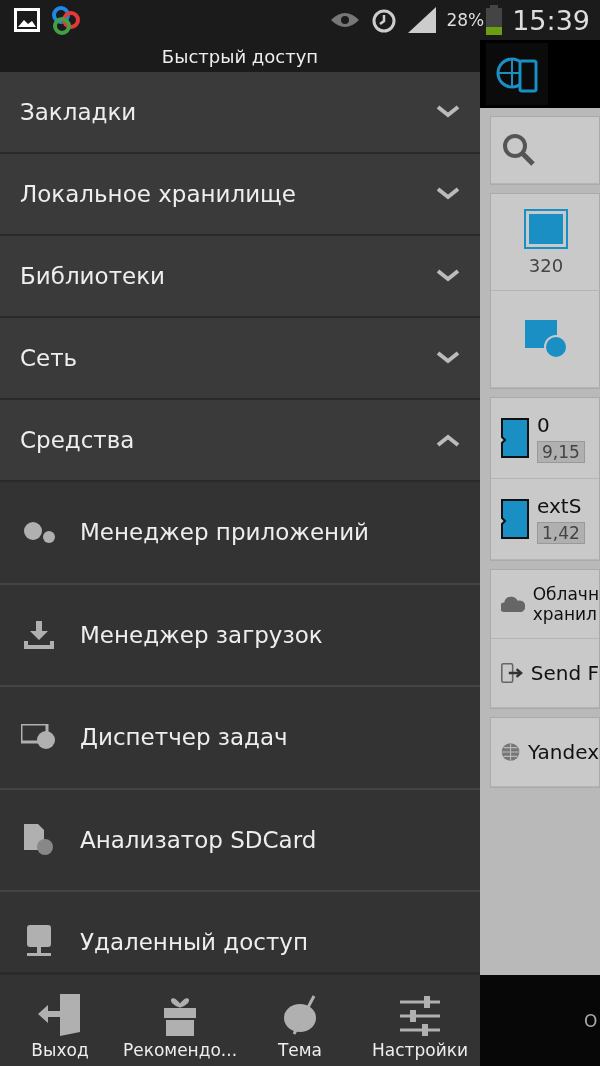  Describe the element at coordinates (545, 438) in the screenshot. I see `storage-item: 0 9,15` at that location.